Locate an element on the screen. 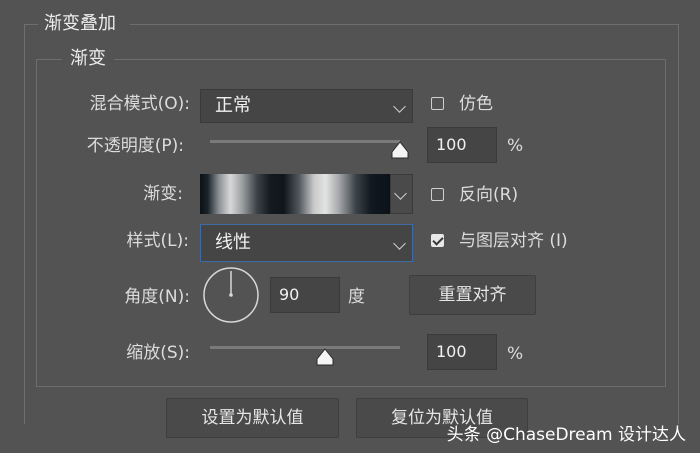 This screenshot has height=453, width=700. angle-label: 角度(N): is located at coordinates (157, 297).